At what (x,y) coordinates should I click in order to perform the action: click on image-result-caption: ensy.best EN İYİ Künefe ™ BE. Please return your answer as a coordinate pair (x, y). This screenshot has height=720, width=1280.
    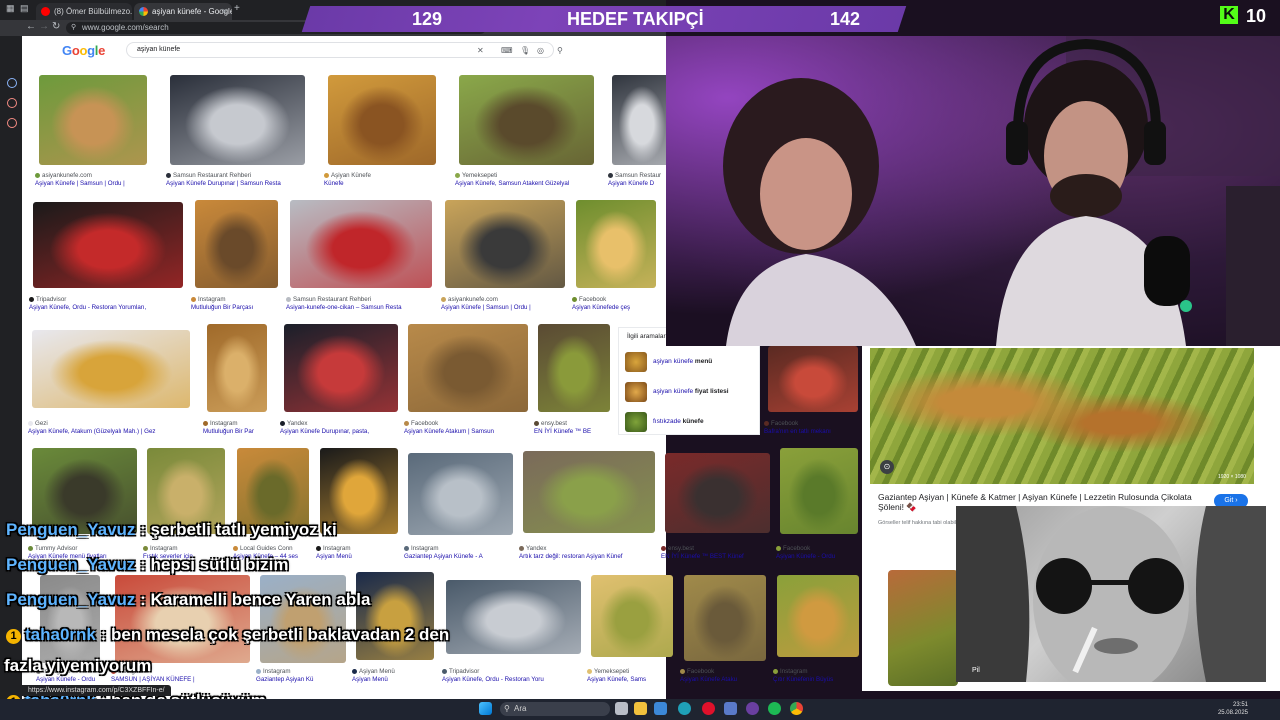
    Looking at the image, I should click on (576, 428).